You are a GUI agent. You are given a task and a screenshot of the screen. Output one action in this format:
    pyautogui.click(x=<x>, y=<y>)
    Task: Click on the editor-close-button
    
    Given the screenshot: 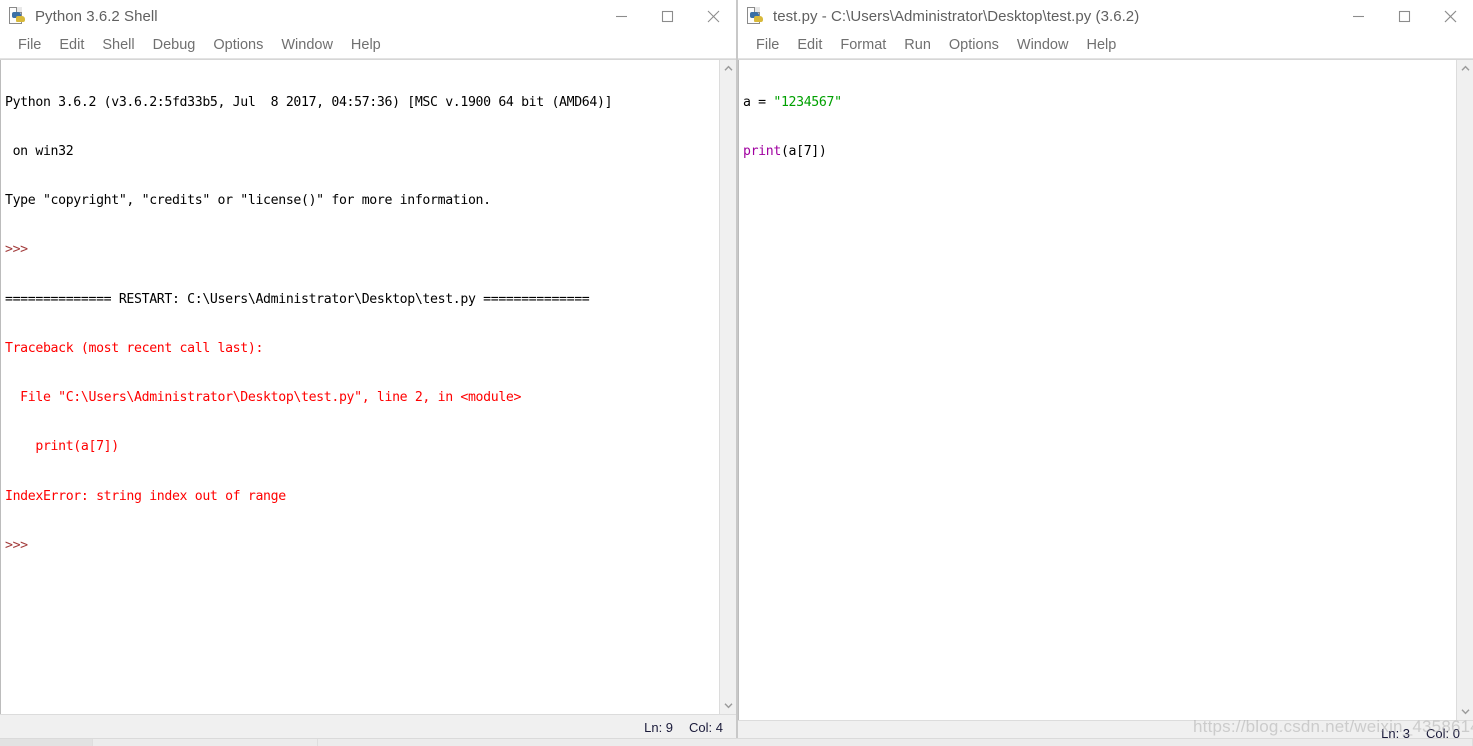 What is the action you would take?
    pyautogui.click(x=1450, y=16)
    